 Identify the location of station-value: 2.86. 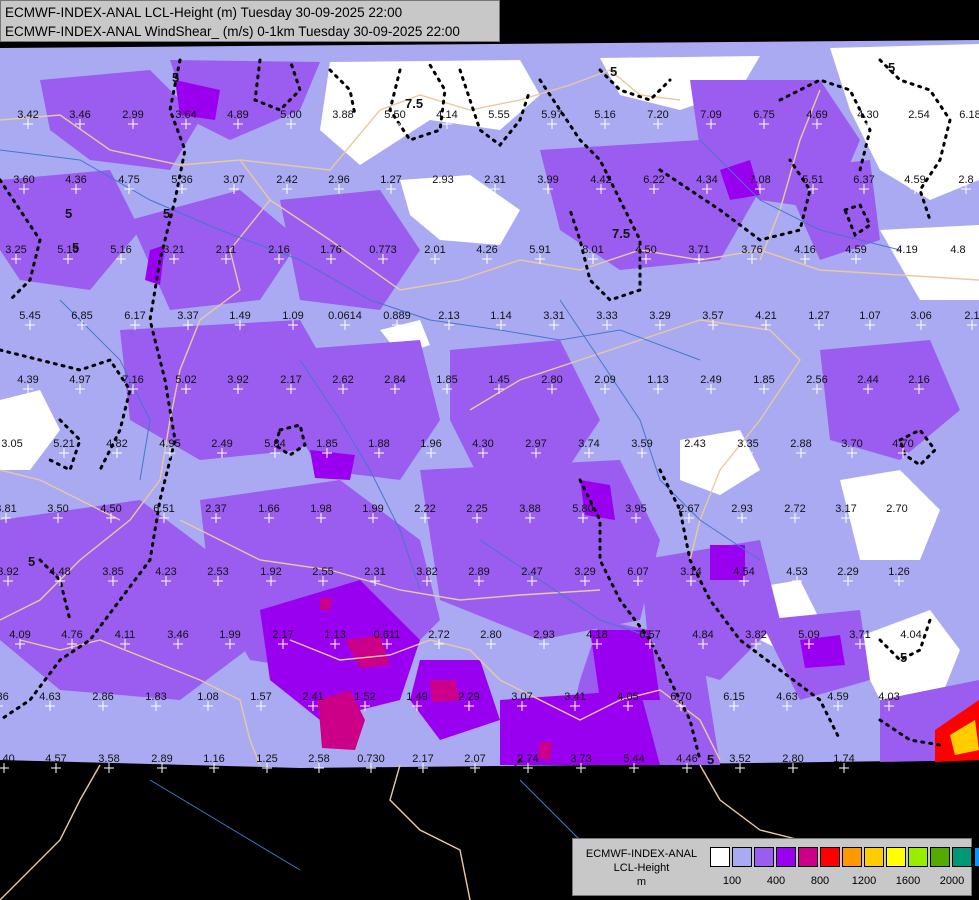
(102, 697).